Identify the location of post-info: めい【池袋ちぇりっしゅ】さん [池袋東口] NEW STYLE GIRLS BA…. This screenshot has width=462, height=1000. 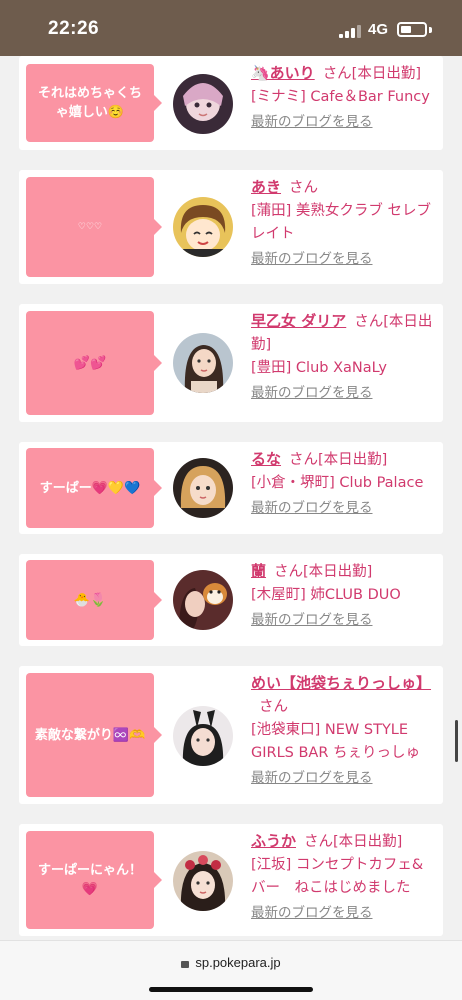
(344, 731).